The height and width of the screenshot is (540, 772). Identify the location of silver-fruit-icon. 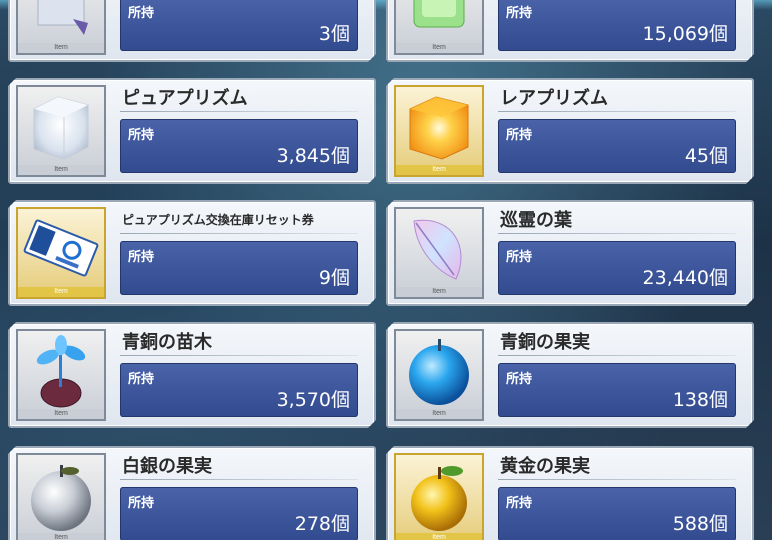
(61, 494).